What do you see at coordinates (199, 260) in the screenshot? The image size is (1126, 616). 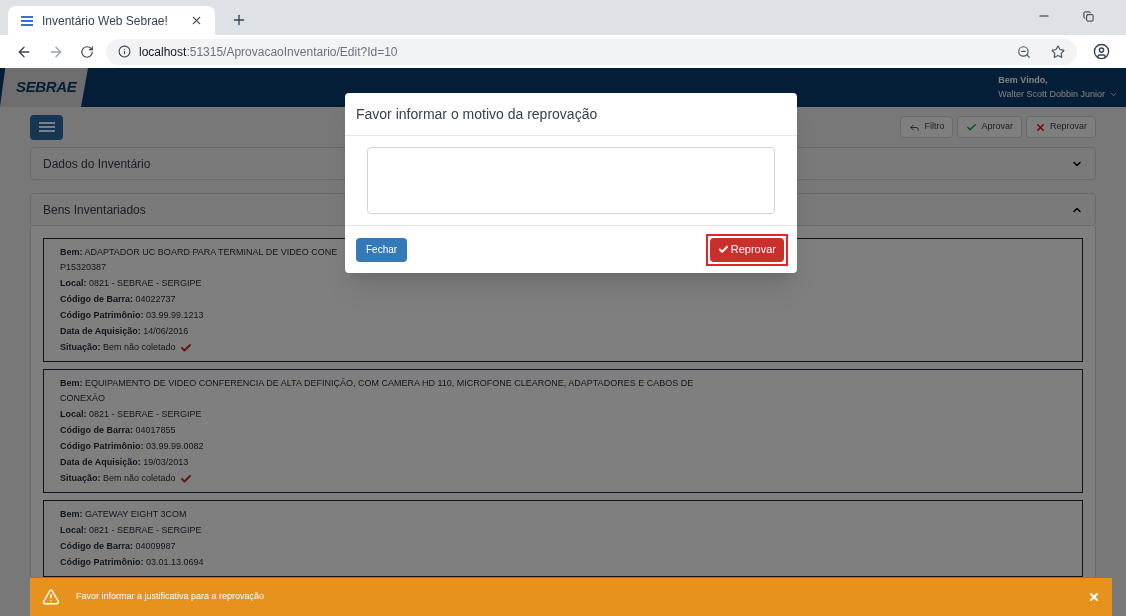 I see `field-text: Bem: ADAPTADOR UC BOARD PARA TERMINAL DE VIDEO CONE P15320387` at bounding box center [199, 260].